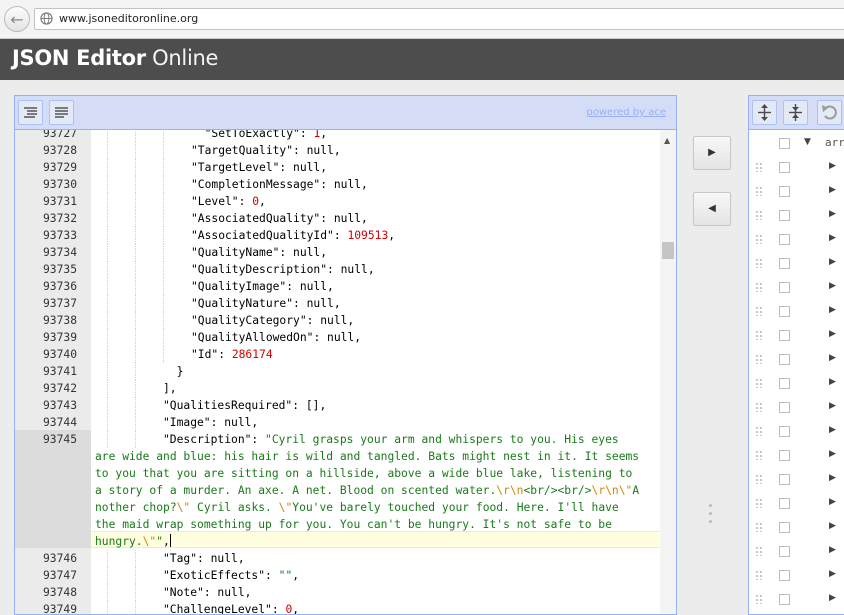 Image resolution: width=844 pixels, height=615 pixels. Describe the element at coordinates (337, 388) in the screenshot. I see `code-line: 93742],` at that location.